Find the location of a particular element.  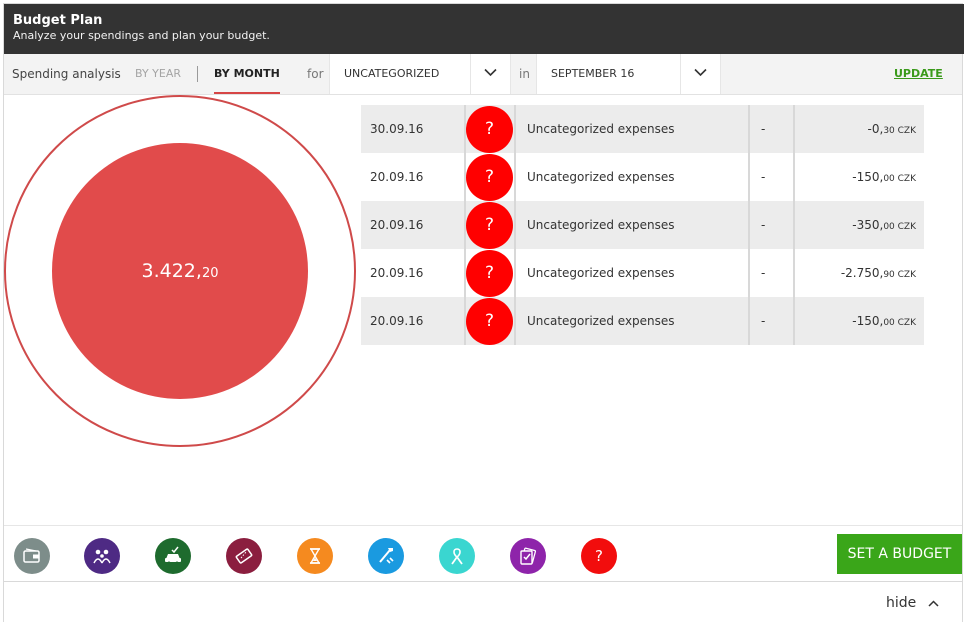

ribbon-icon is located at coordinates (457, 556).